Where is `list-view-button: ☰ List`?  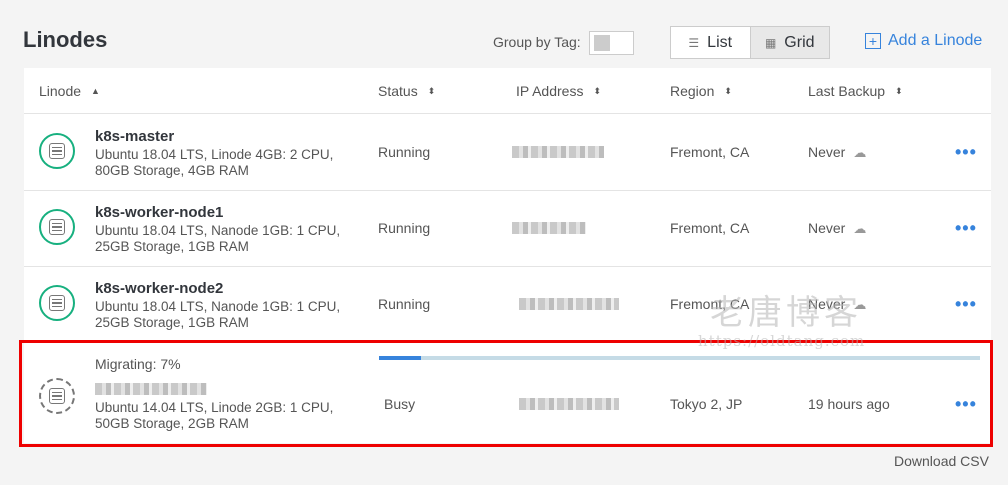 list-view-button: ☰ List is located at coordinates (711, 42).